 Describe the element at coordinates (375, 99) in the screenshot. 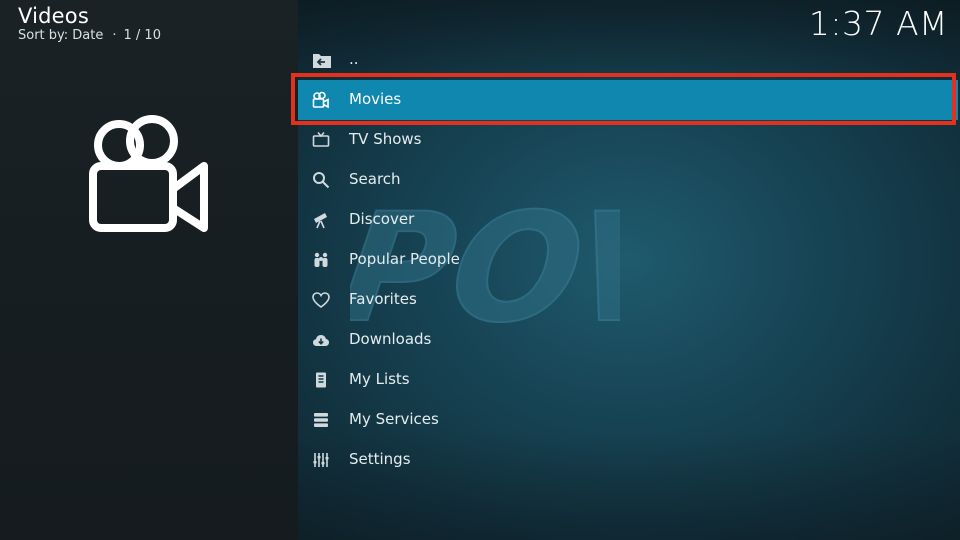

I see `menu-item-label: Movies` at that location.